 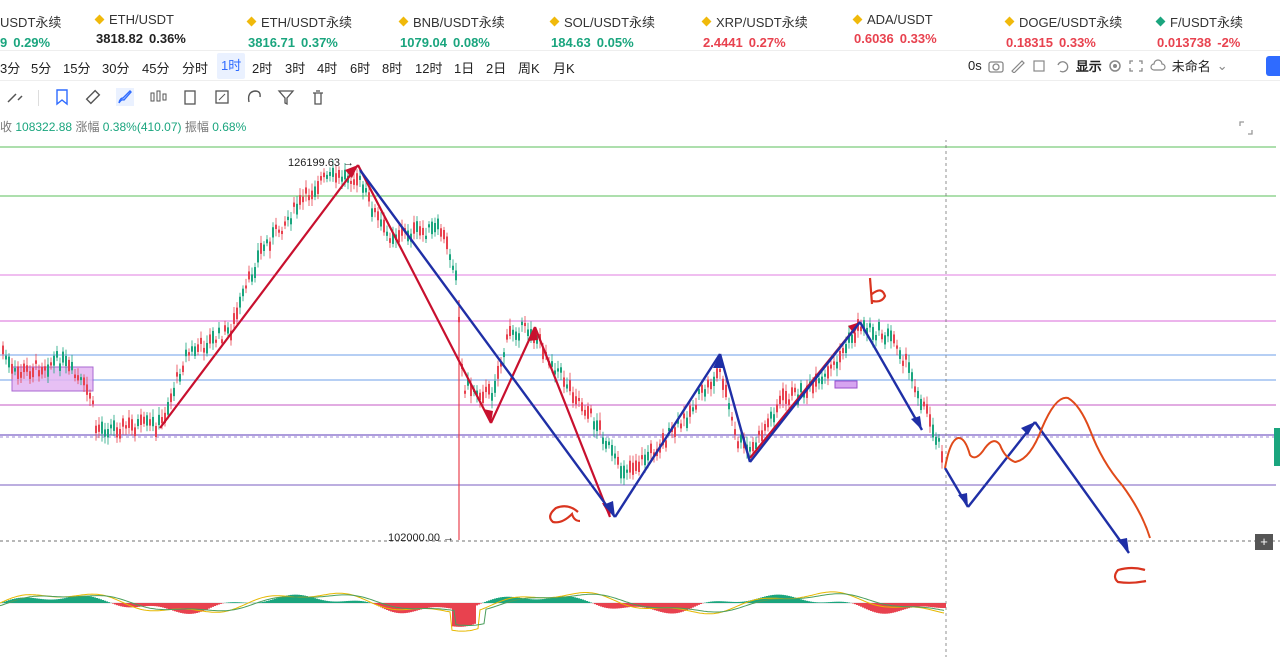 I want to click on magnet-icon, so click(x=254, y=97).